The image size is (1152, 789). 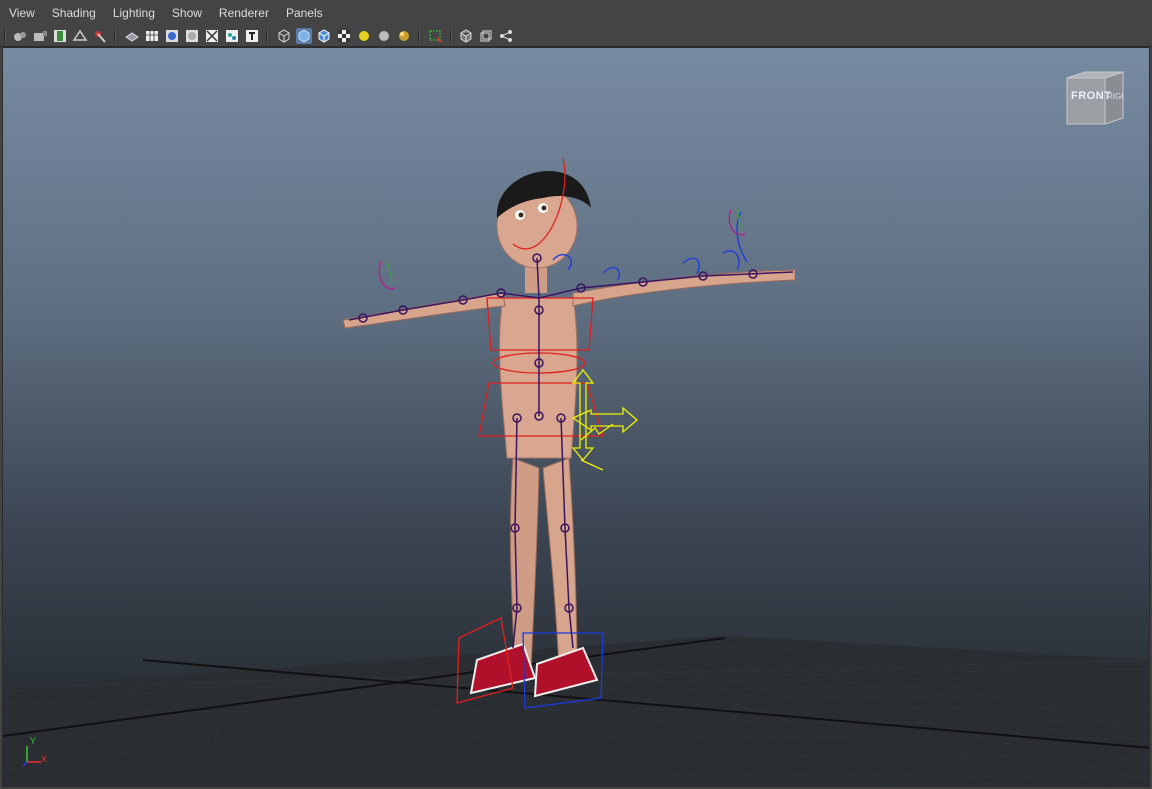 I want to click on isolate-select-icon, so click(x=436, y=36).